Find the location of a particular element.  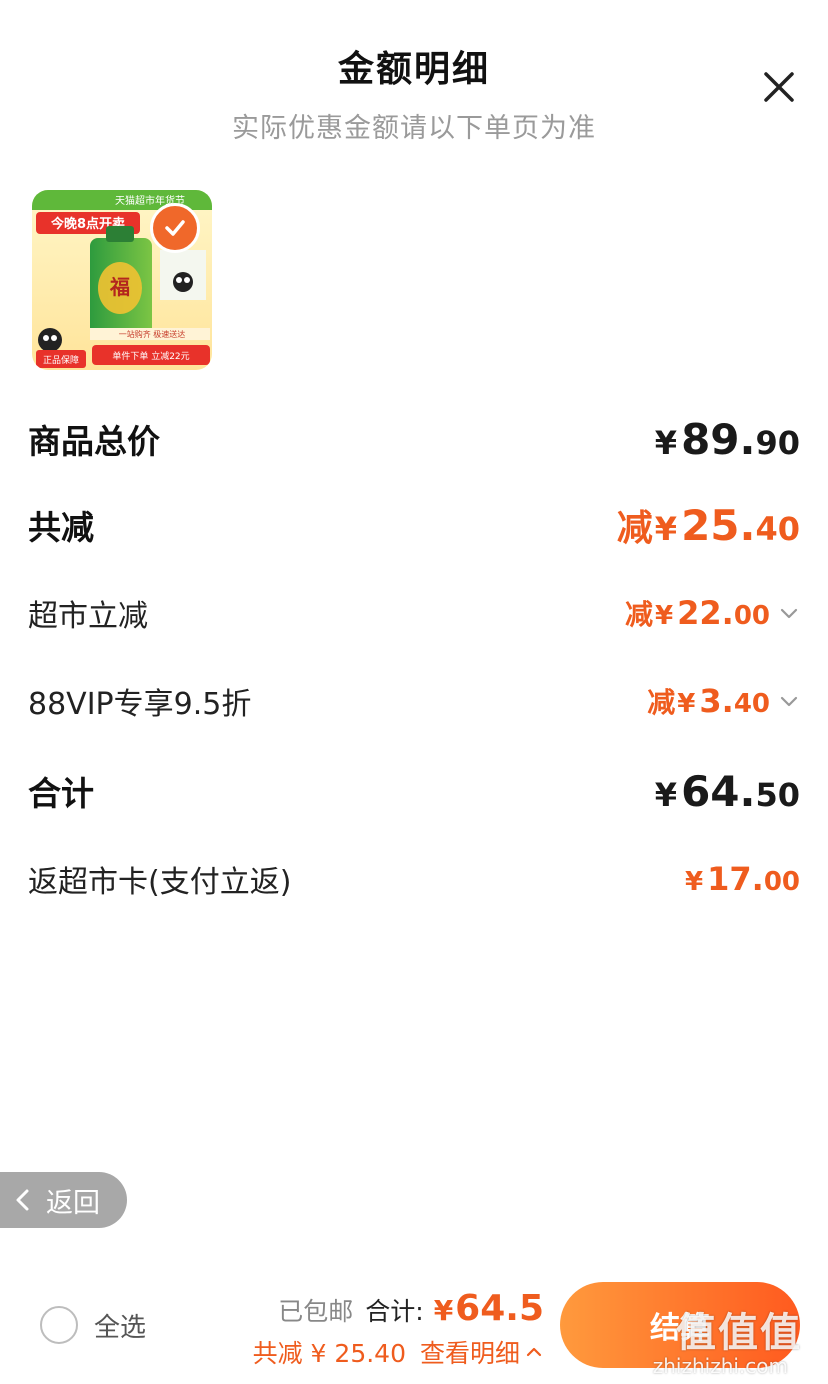

amount-integer: 17. is located at coordinates (735, 879).